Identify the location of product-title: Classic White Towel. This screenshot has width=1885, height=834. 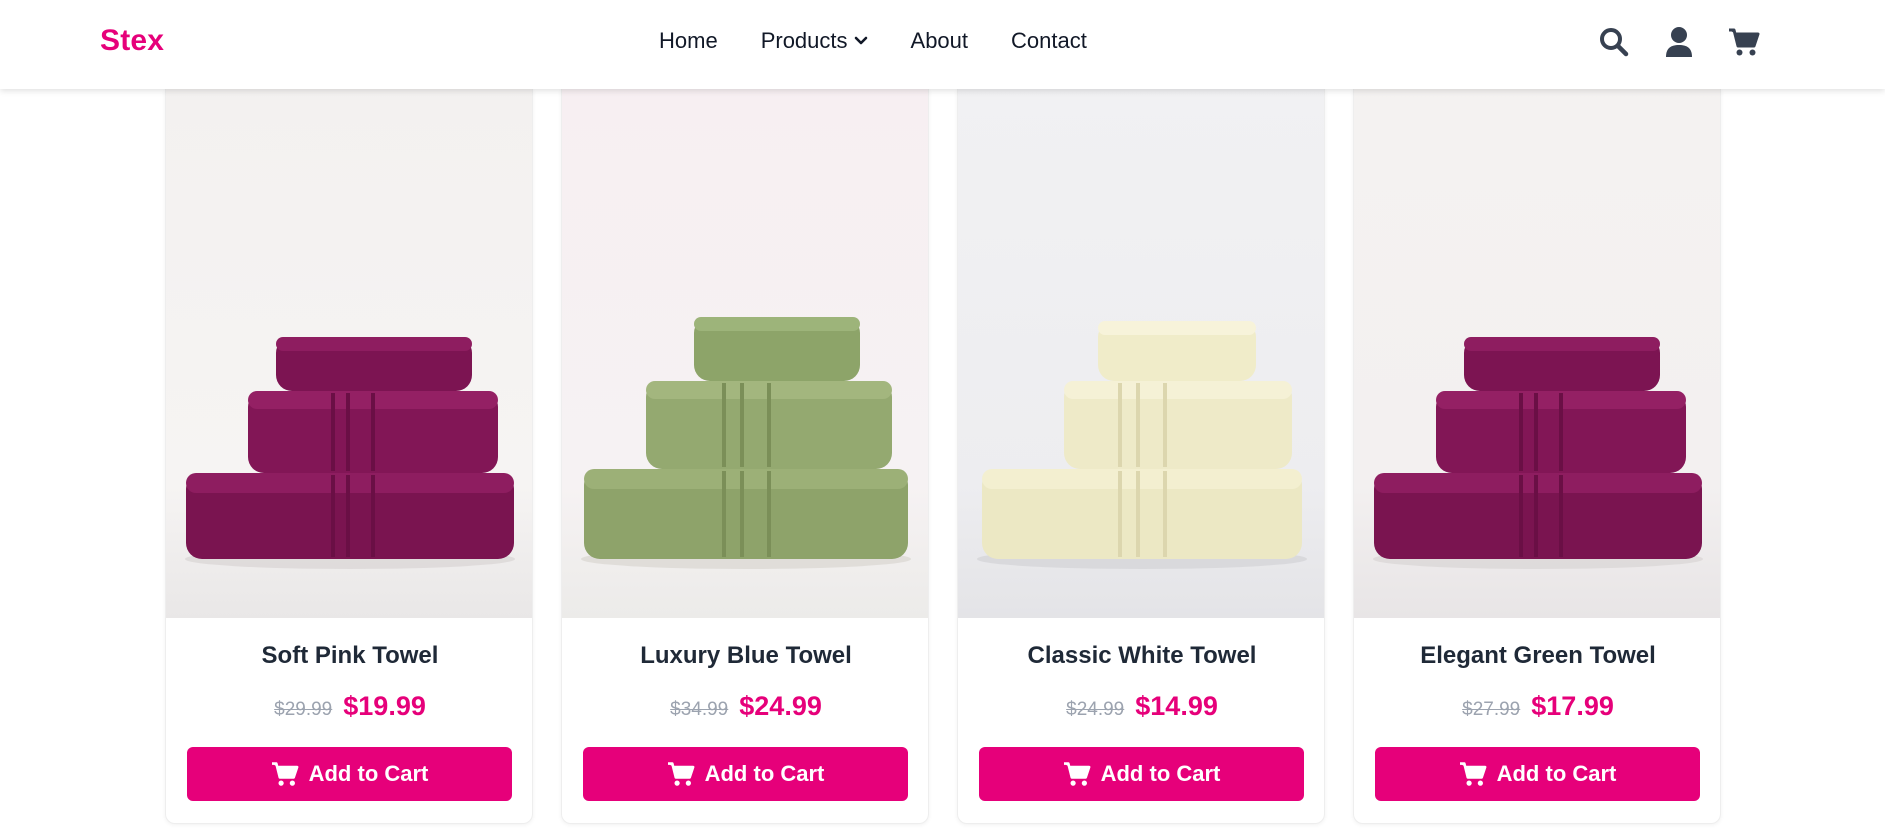
(1141, 656).